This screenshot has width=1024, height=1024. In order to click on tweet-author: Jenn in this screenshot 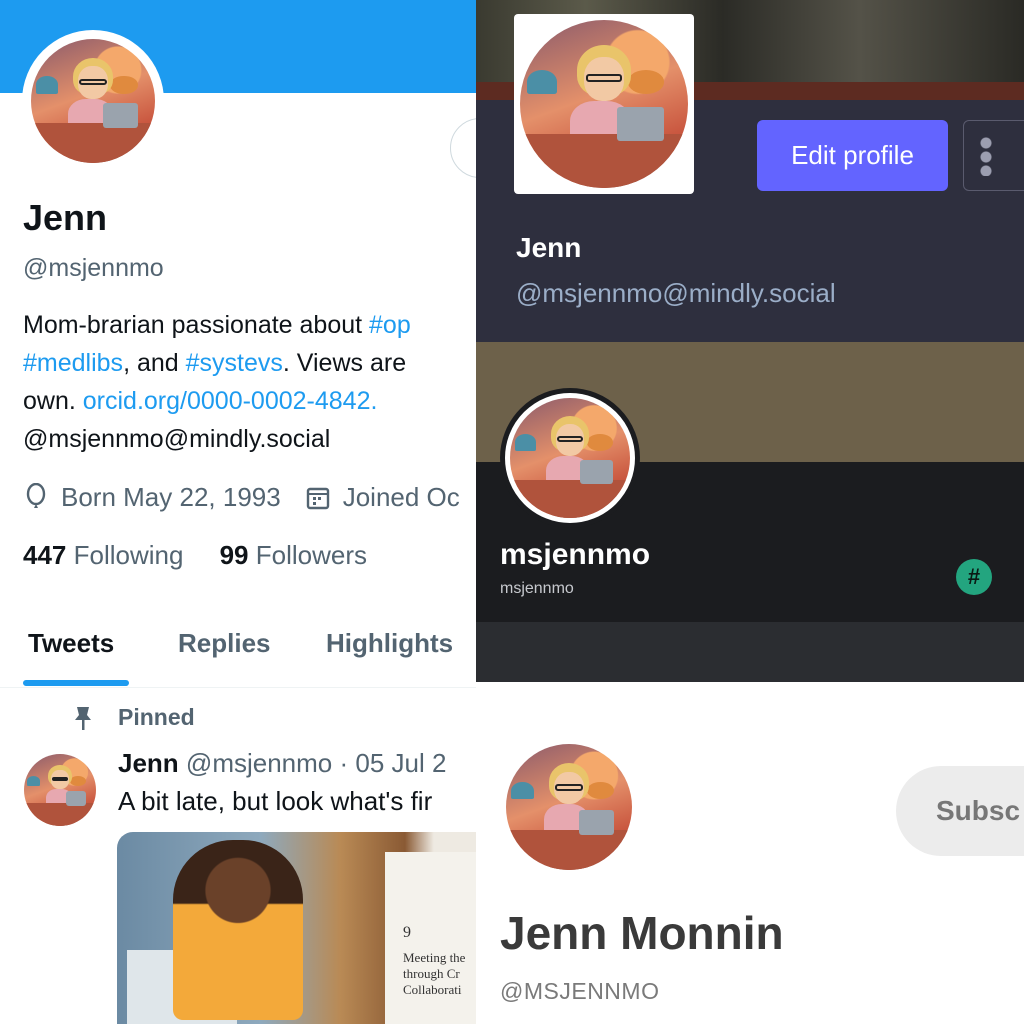, I will do `click(148, 763)`.